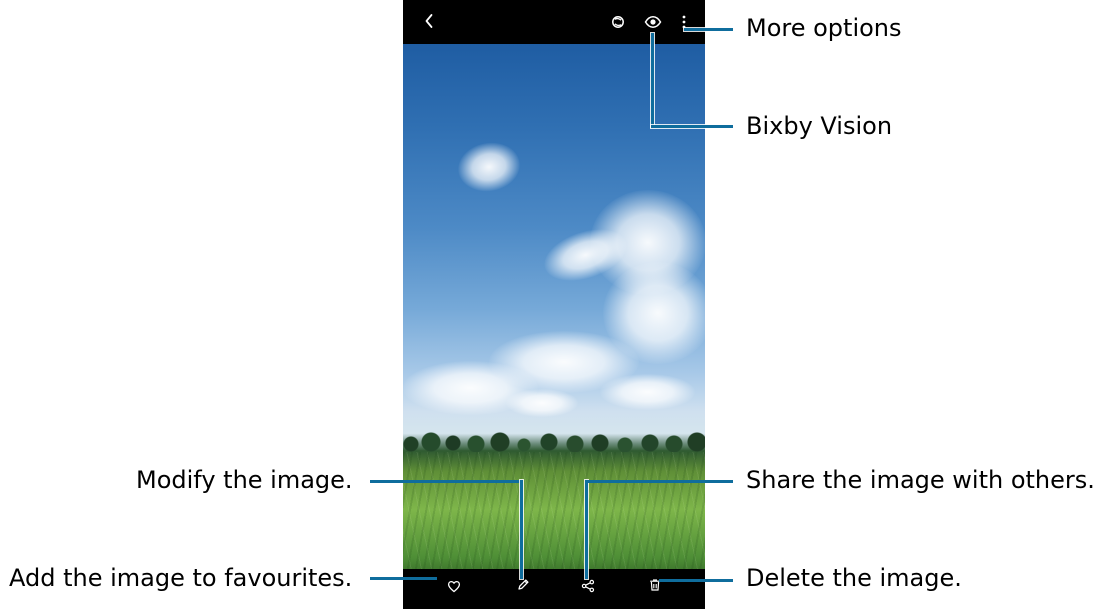 The image size is (1109, 609). I want to click on favourite-heart-icon, so click(454, 586).